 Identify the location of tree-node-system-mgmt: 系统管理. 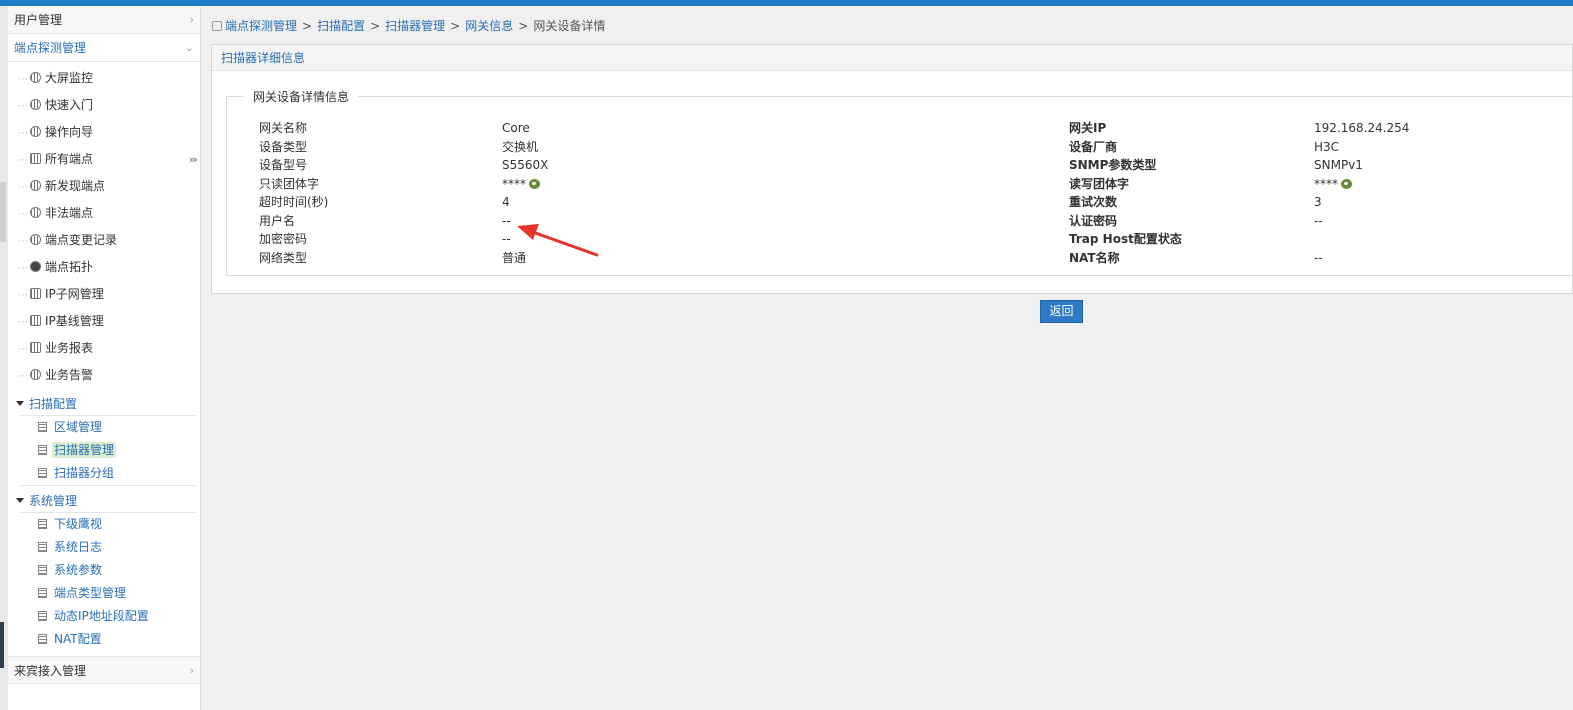
(104, 501).